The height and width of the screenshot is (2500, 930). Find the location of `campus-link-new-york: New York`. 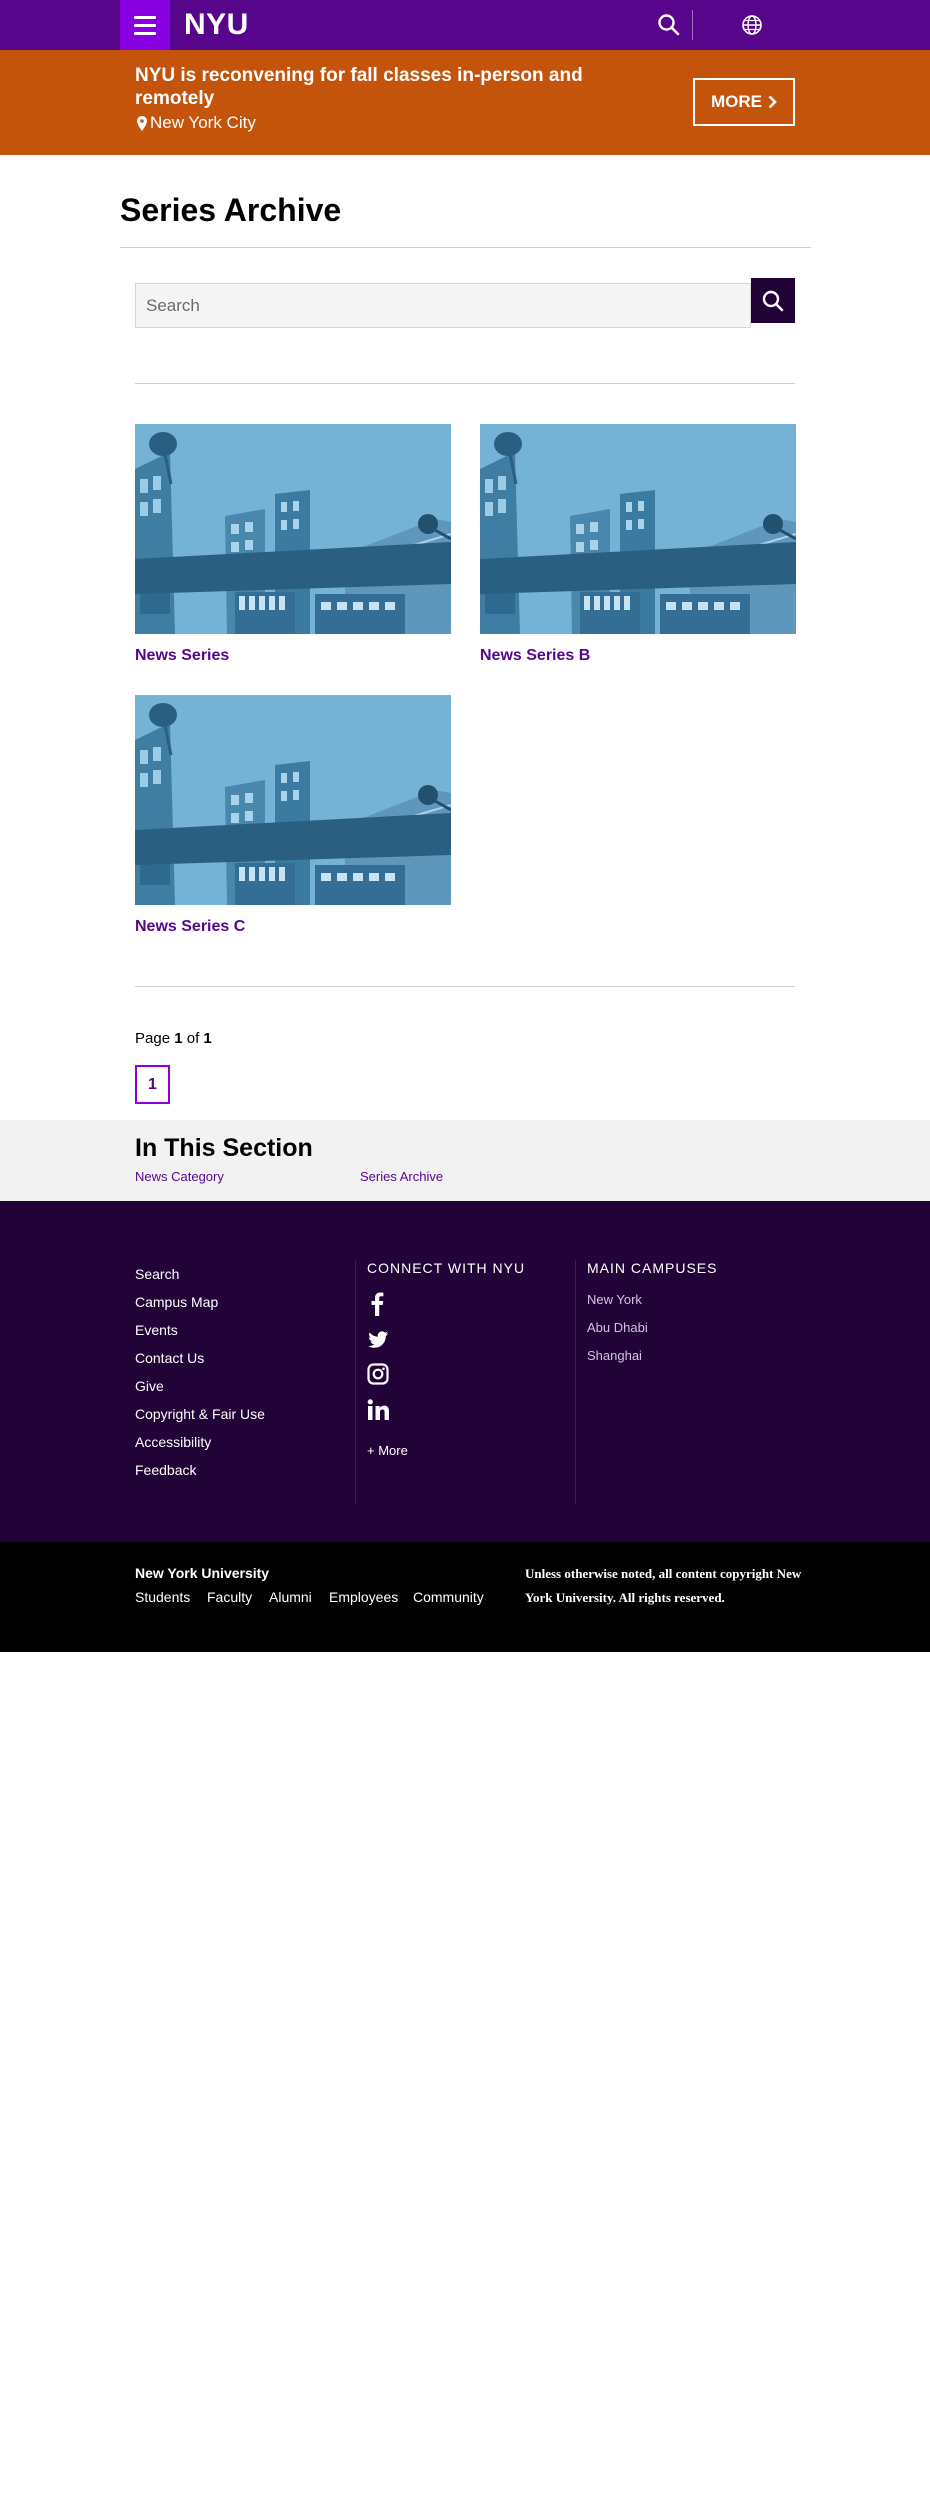

campus-link-new-york: New York is located at coordinates (614, 1300).